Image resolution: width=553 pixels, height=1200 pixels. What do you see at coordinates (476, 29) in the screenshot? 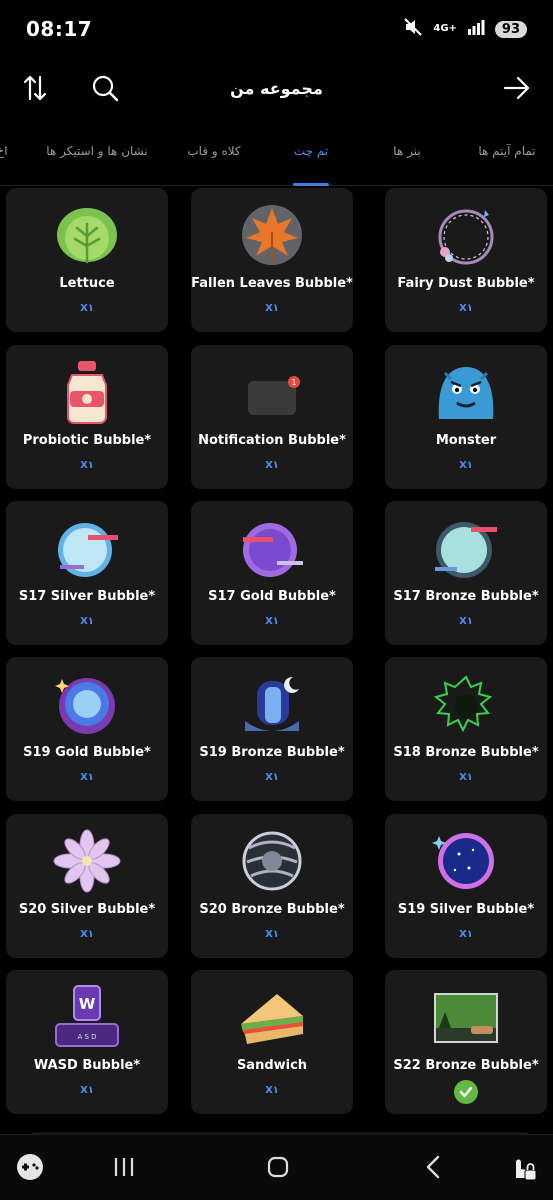
I see `signal-icon` at bounding box center [476, 29].